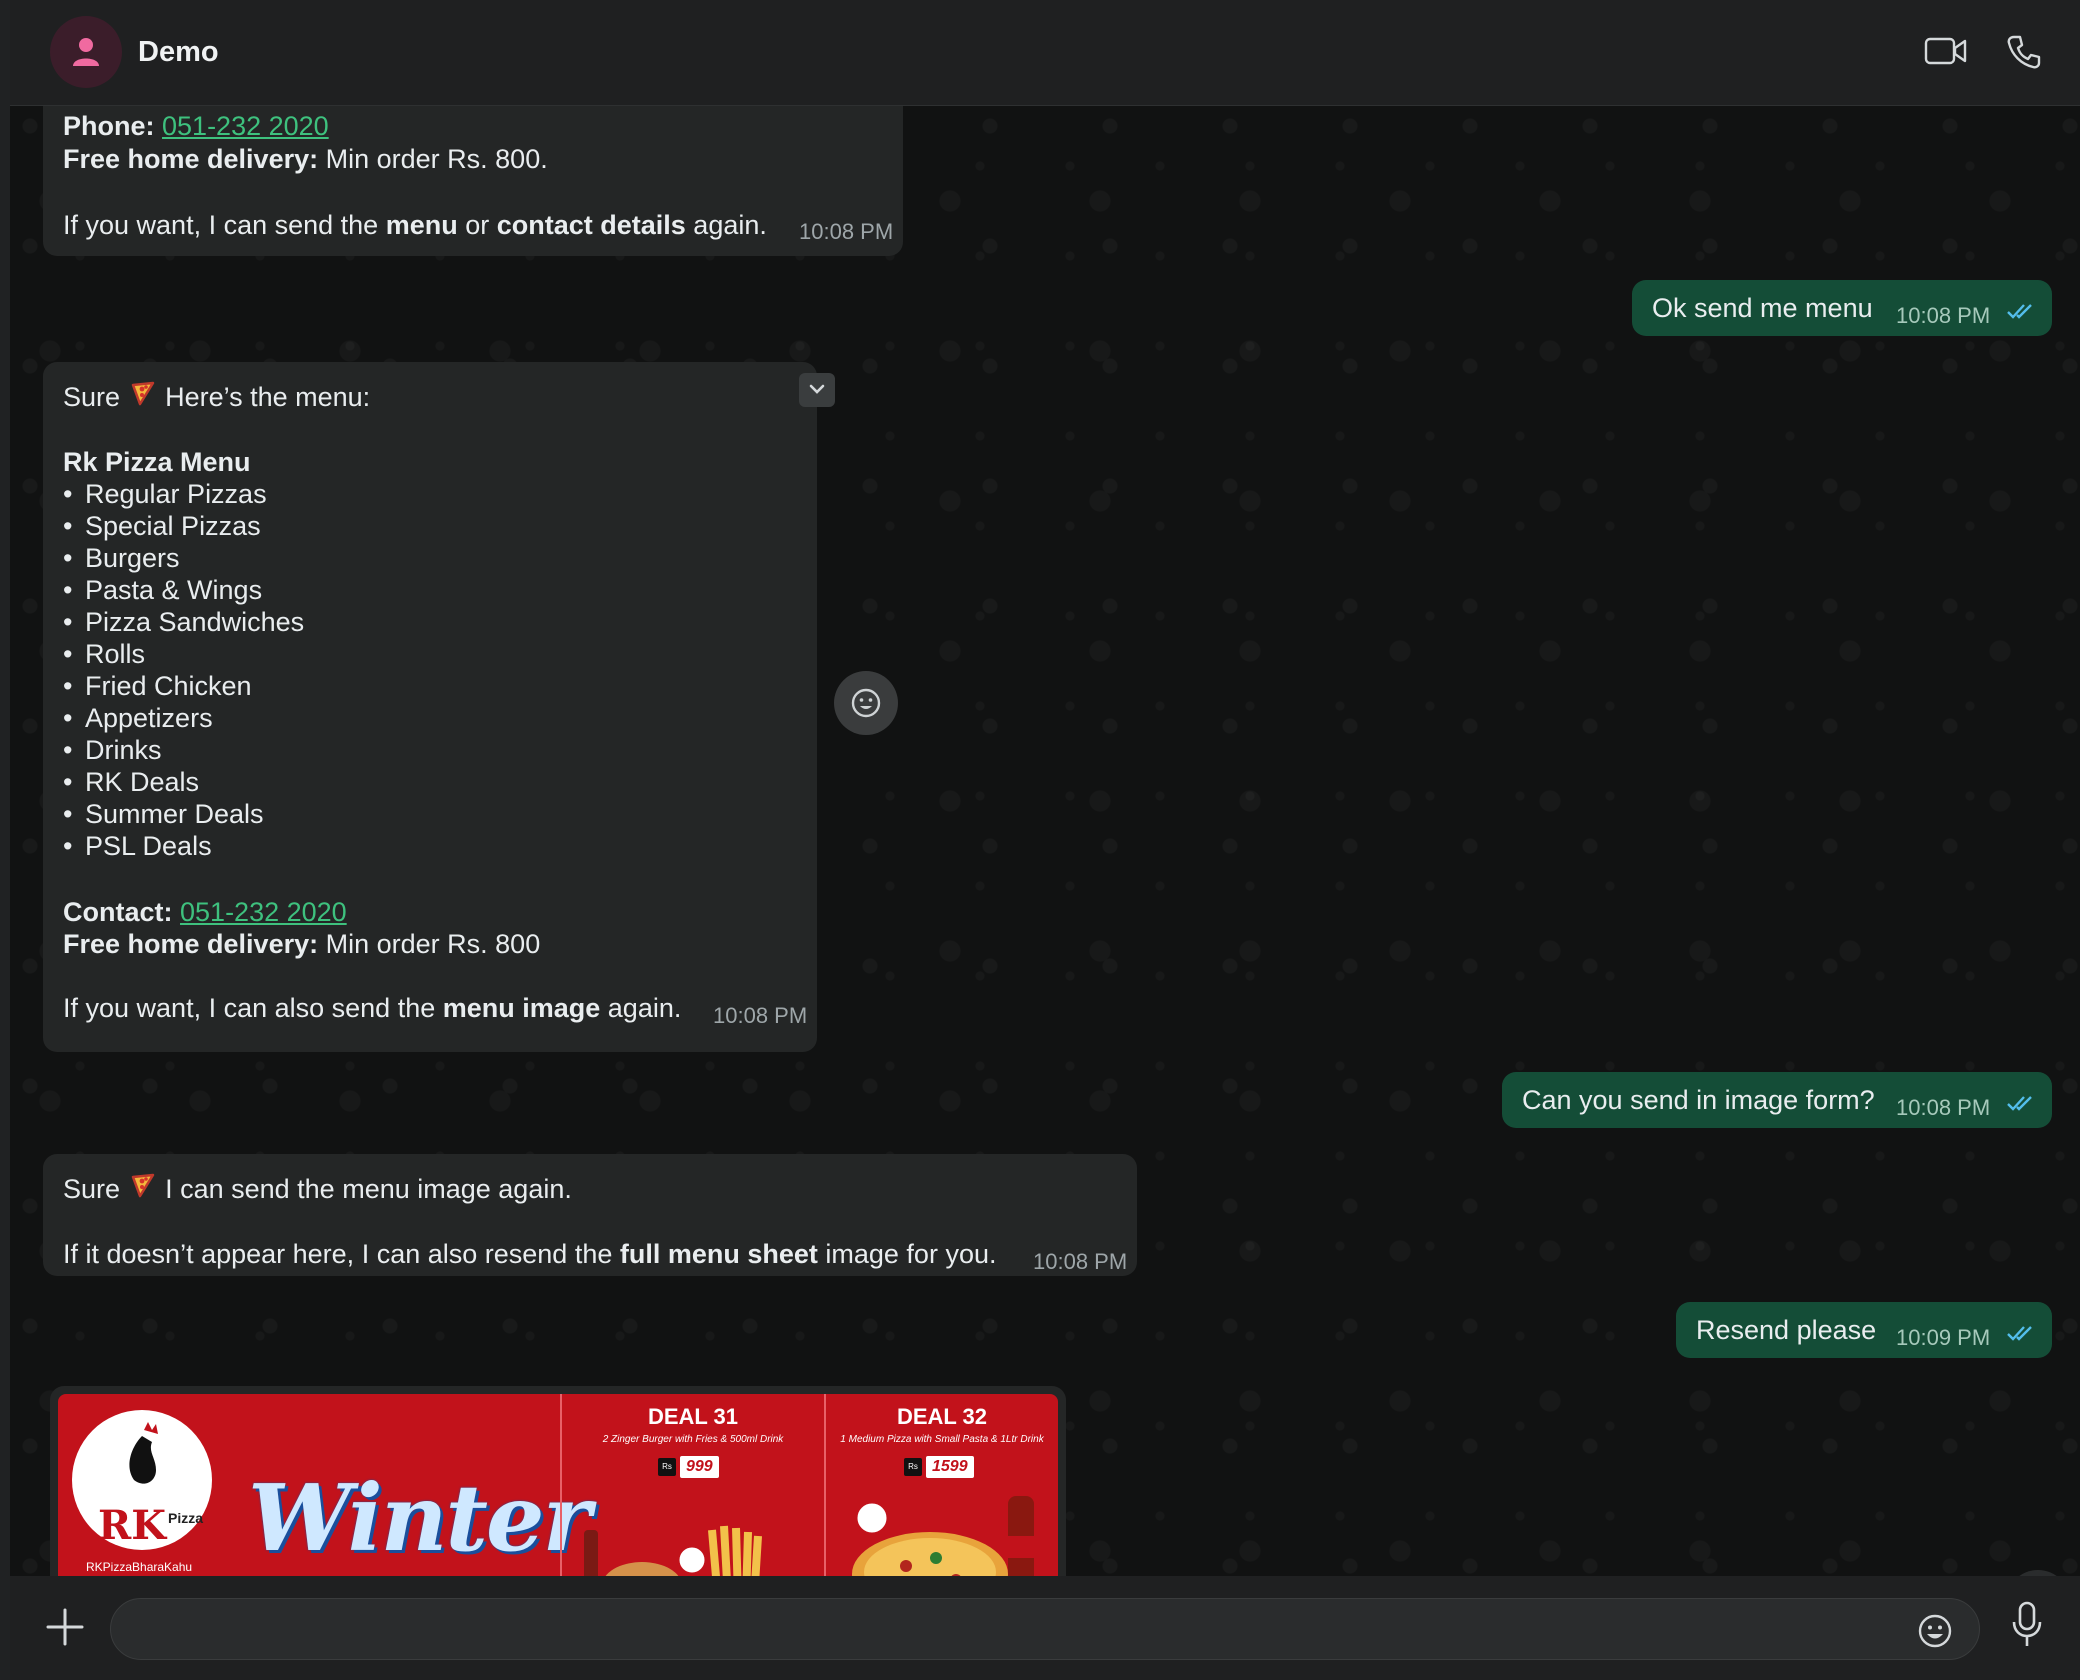  What do you see at coordinates (253, 1008) in the screenshot?
I see `message-text: If you want, I can also send the` at bounding box center [253, 1008].